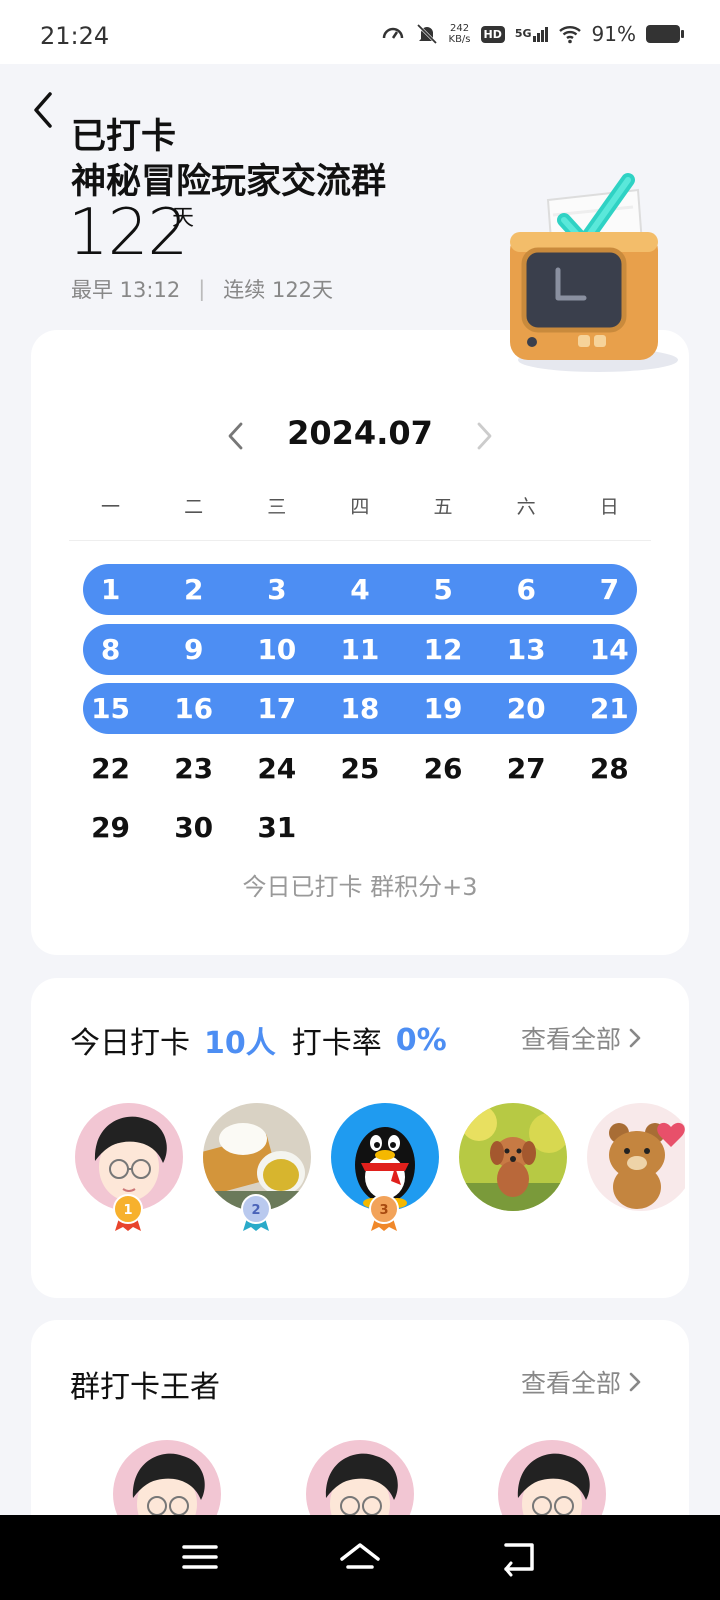 The height and width of the screenshot is (1600, 720). Describe the element at coordinates (609, 650) in the screenshot. I see `calendar-day: 14` at that location.